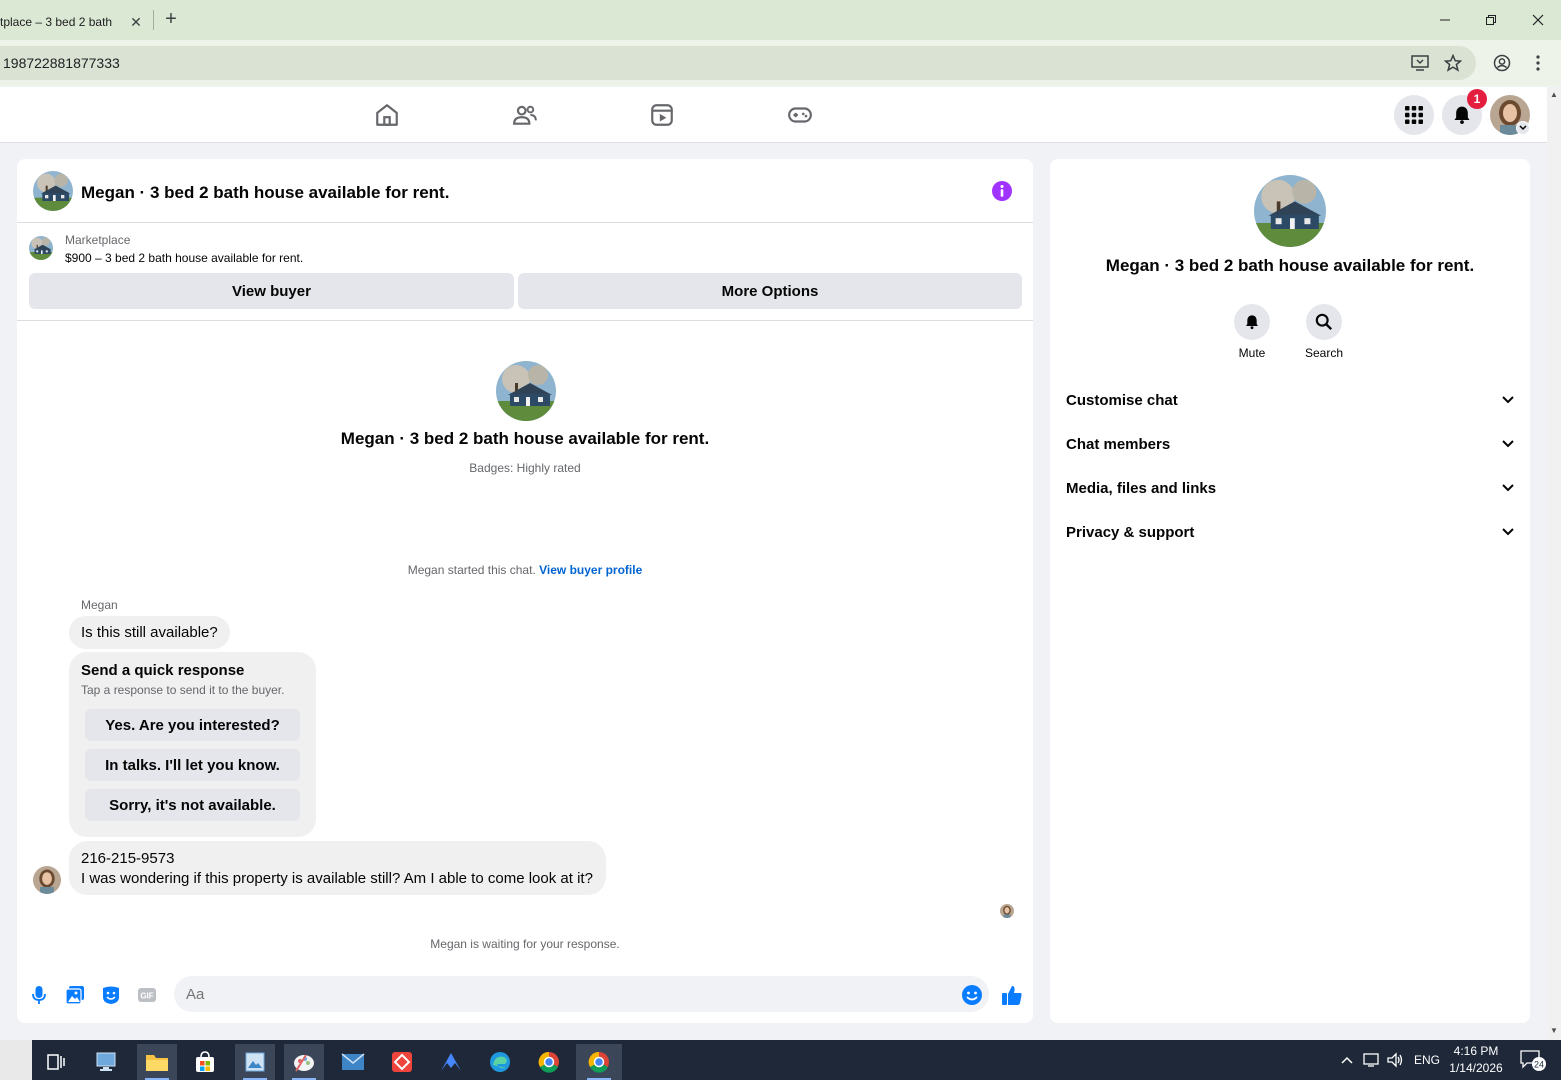 This screenshot has height=1080, width=1561. Describe the element at coordinates (500, 1062) in the screenshot. I see `edge-icon` at that location.